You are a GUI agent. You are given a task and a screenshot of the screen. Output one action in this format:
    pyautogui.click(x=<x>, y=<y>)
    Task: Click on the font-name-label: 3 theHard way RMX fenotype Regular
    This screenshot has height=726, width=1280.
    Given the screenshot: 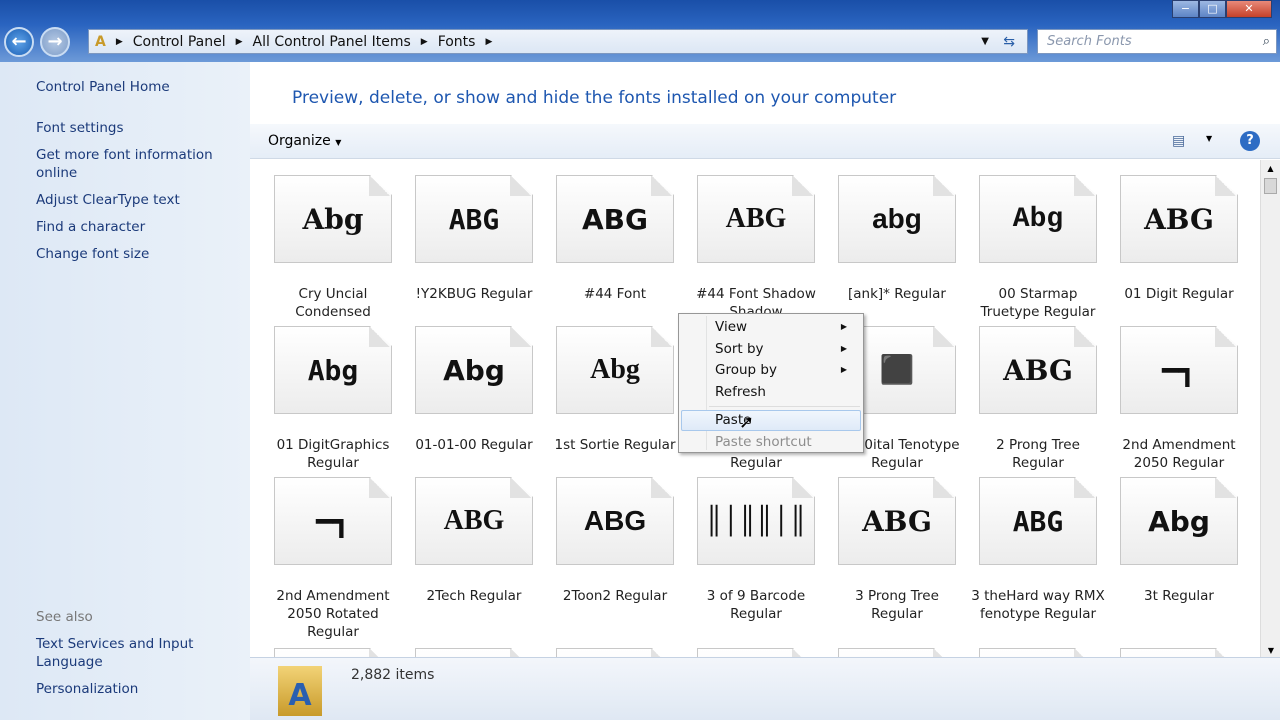 What is the action you would take?
    pyautogui.click(x=1038, y=605)
    